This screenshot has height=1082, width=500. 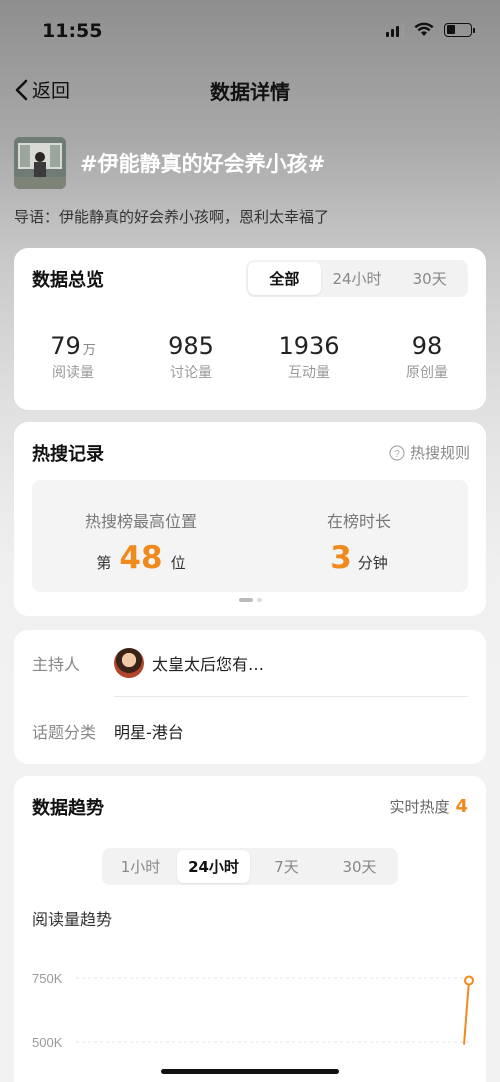 I want to click on trend-range-tabs: 1小时 24小时 7天 30天, so click(x=250, y=866).